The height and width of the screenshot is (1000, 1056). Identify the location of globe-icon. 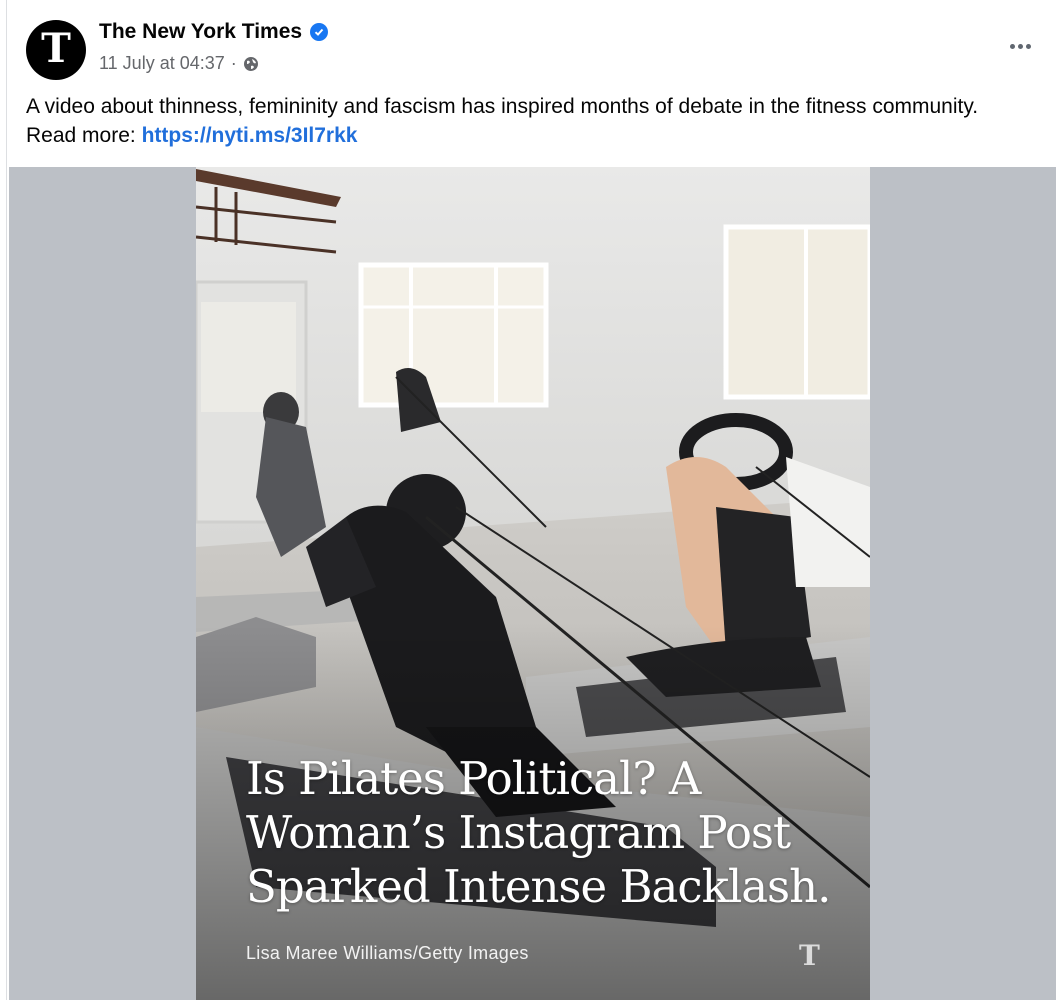
(251, 64).